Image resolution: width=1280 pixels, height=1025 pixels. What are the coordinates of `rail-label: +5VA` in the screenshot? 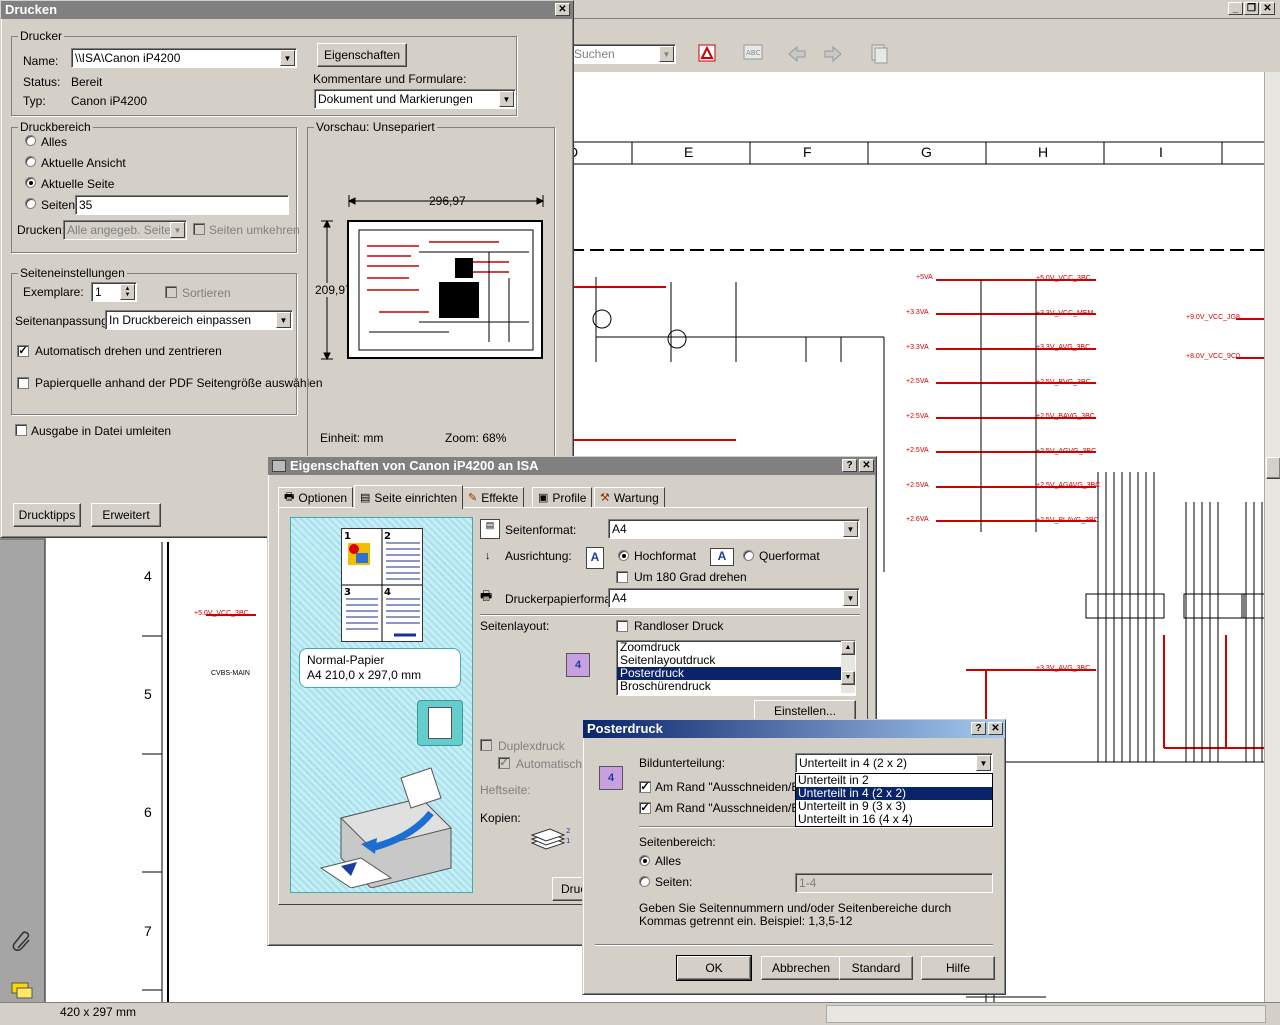 It's located at (924, 277).